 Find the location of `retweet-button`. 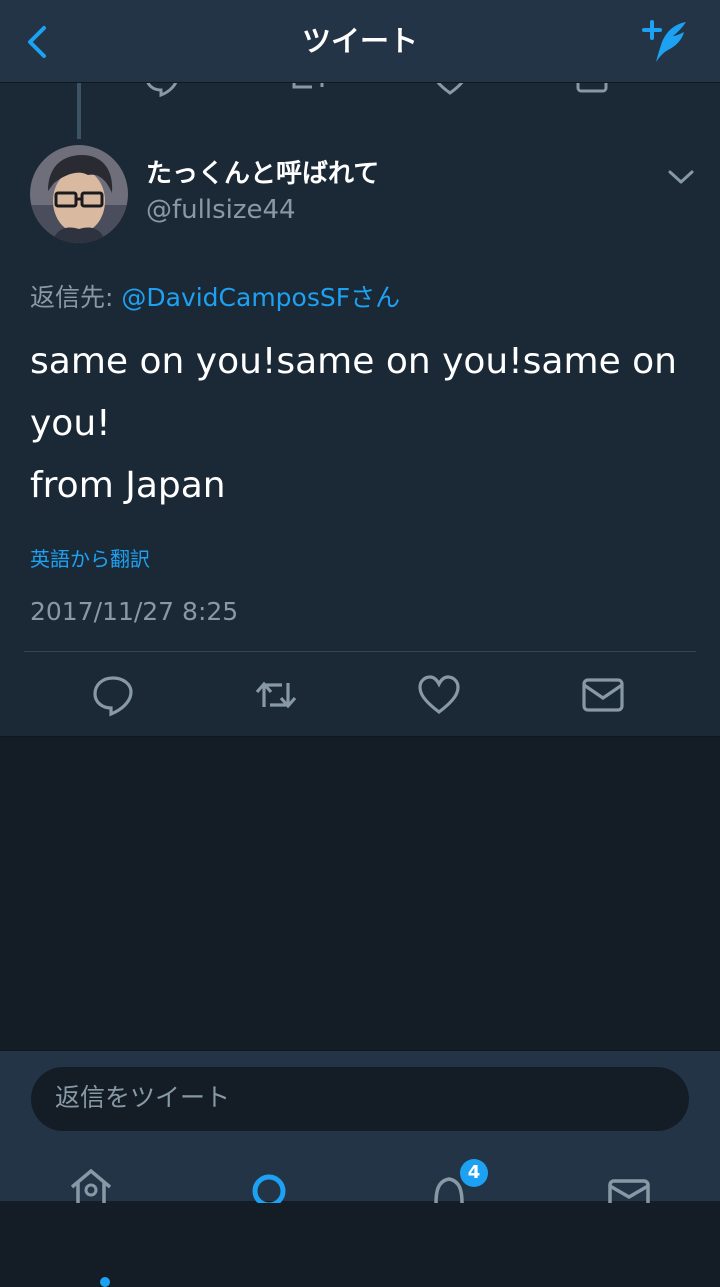

retweet-button is located at coordinates (276, 695).